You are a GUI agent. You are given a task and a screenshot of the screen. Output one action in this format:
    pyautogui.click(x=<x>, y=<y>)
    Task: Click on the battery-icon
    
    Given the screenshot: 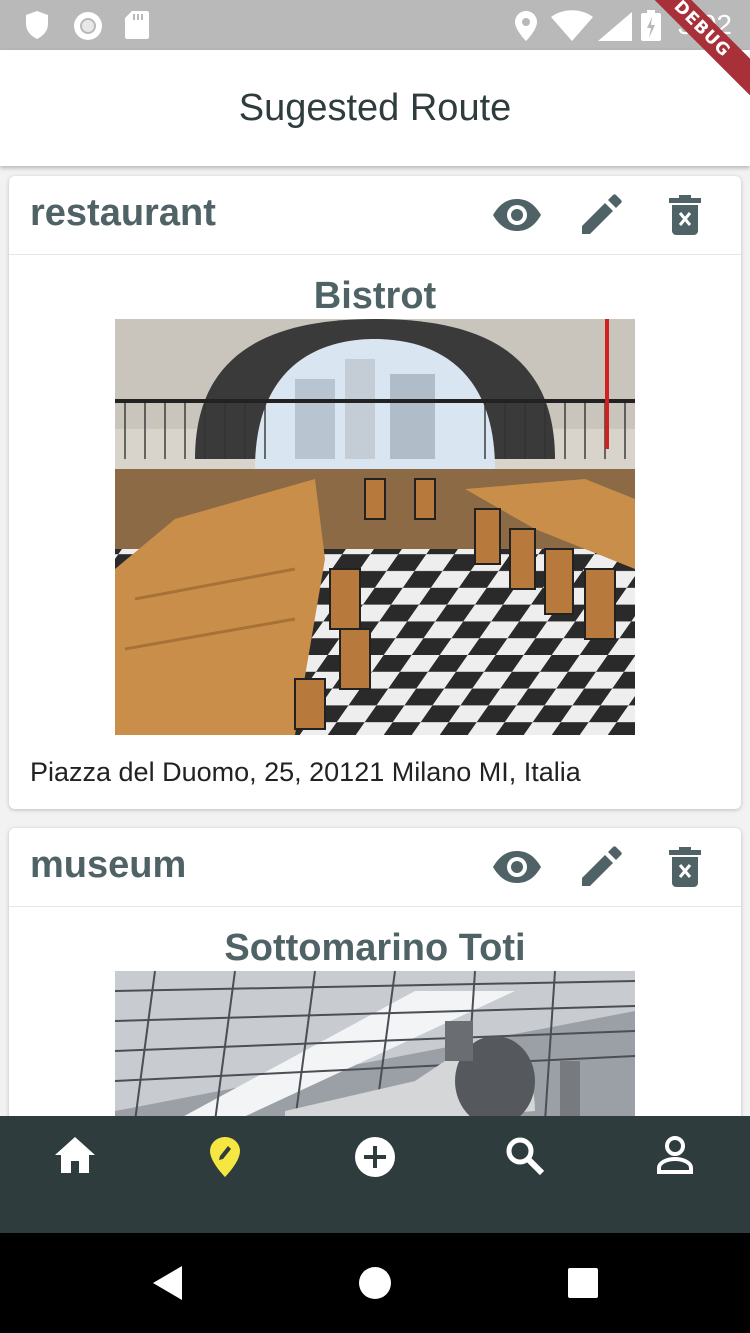 What is the action you would take?
    pyautogui.click(x=651, y=25)
    